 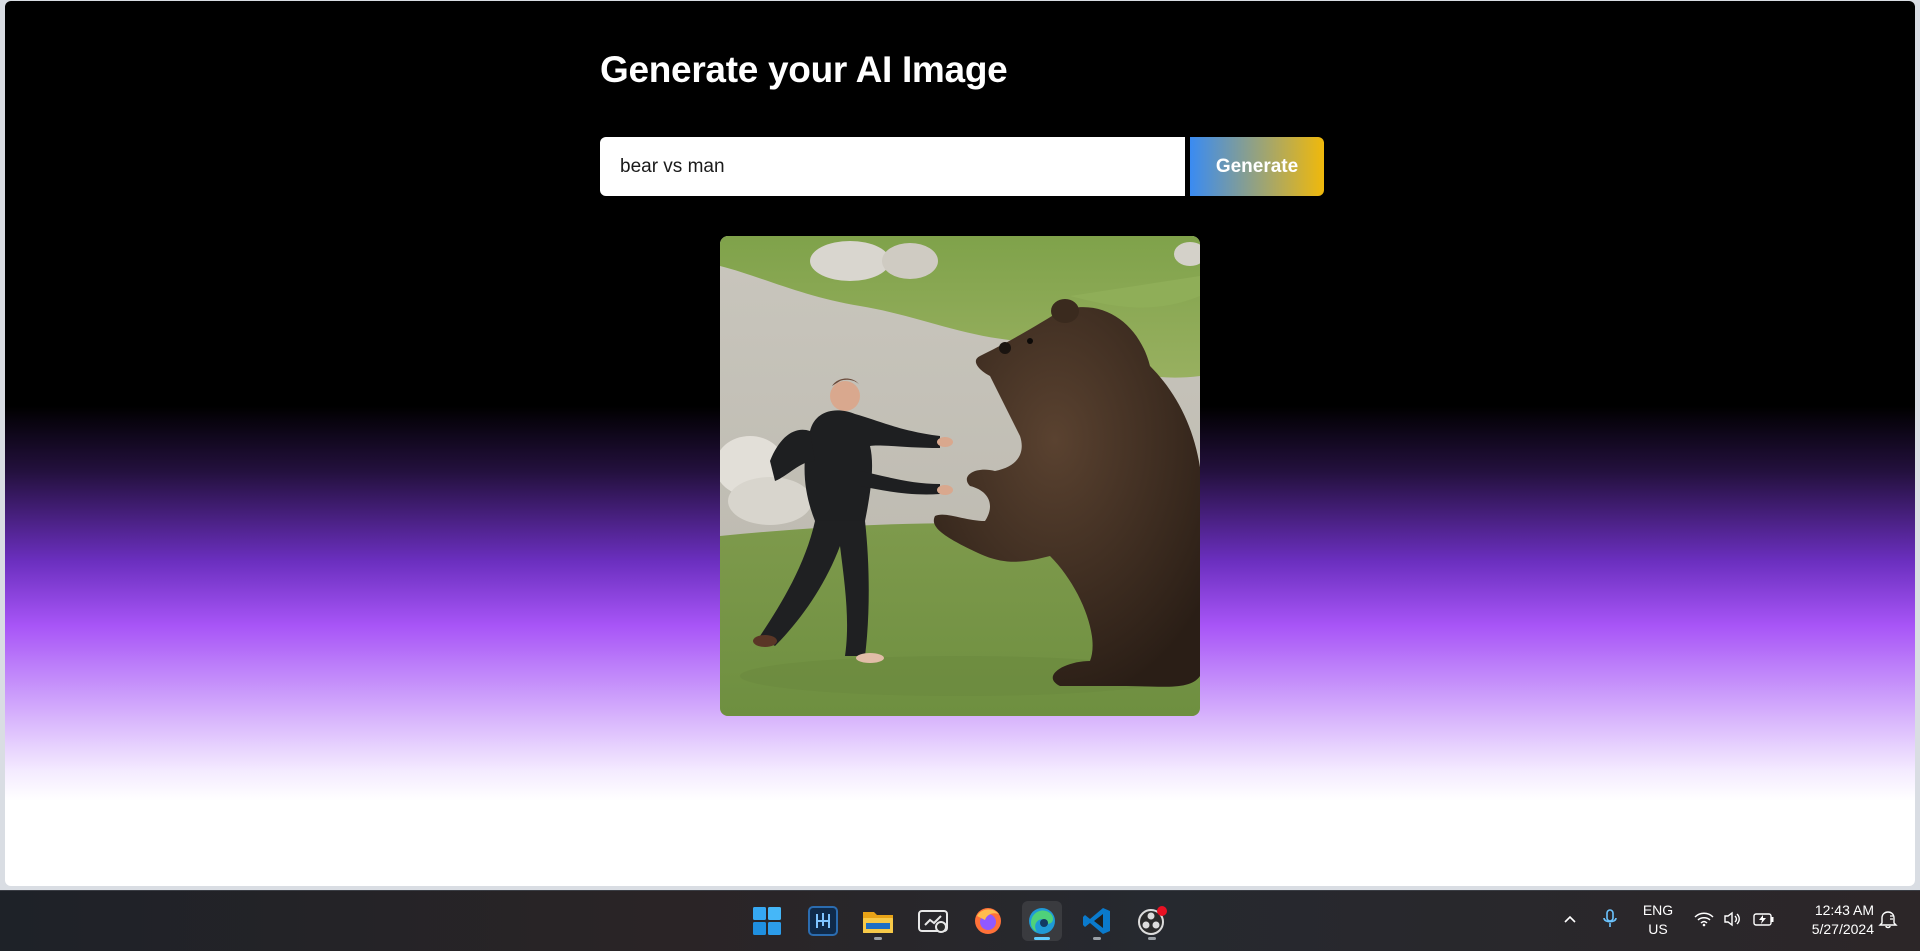 I want to click on app-icon, so click(x=823, y=921).